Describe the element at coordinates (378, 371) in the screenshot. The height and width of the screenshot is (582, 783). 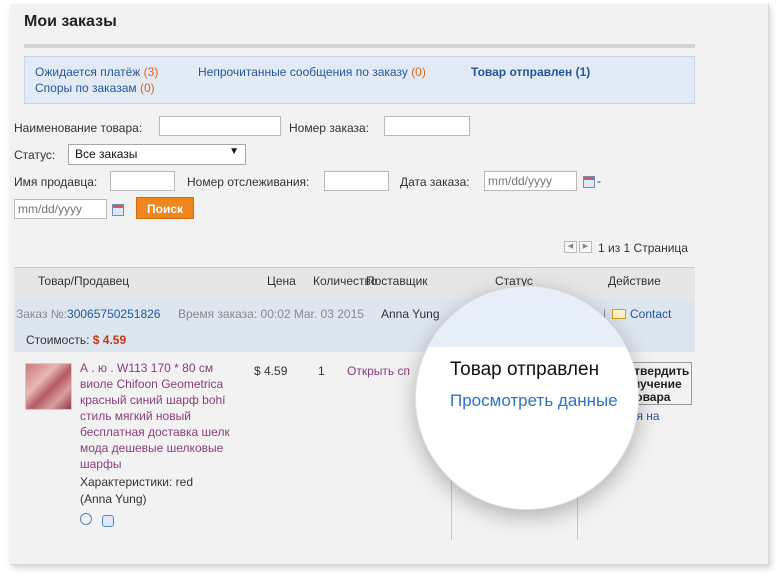
I see `open-dispute-link: Открыть сп` at that location.